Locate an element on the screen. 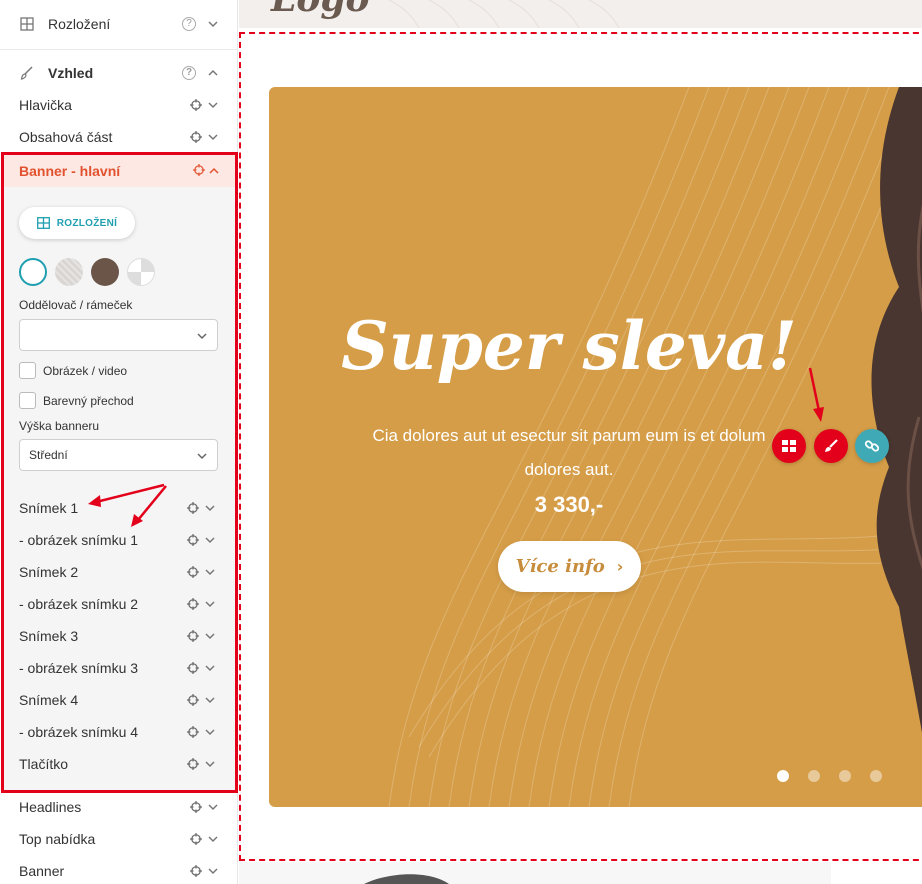  banner-title: Super sleva! is located at coordinates (569, 346).